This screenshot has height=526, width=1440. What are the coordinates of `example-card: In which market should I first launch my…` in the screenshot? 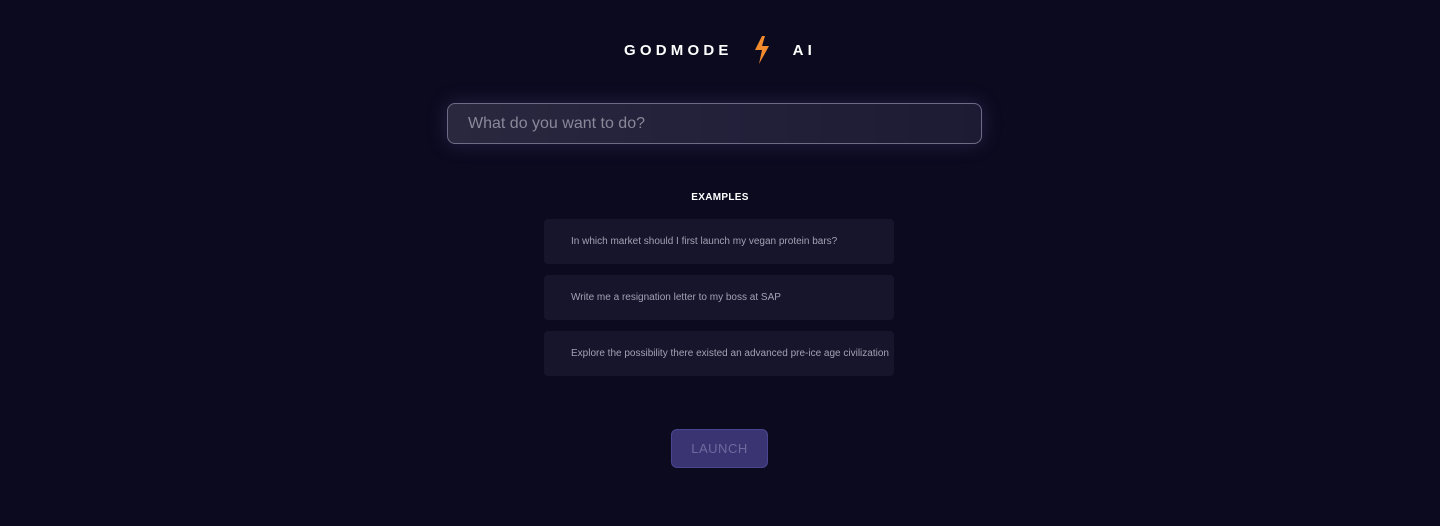 It's located at (719, 241).